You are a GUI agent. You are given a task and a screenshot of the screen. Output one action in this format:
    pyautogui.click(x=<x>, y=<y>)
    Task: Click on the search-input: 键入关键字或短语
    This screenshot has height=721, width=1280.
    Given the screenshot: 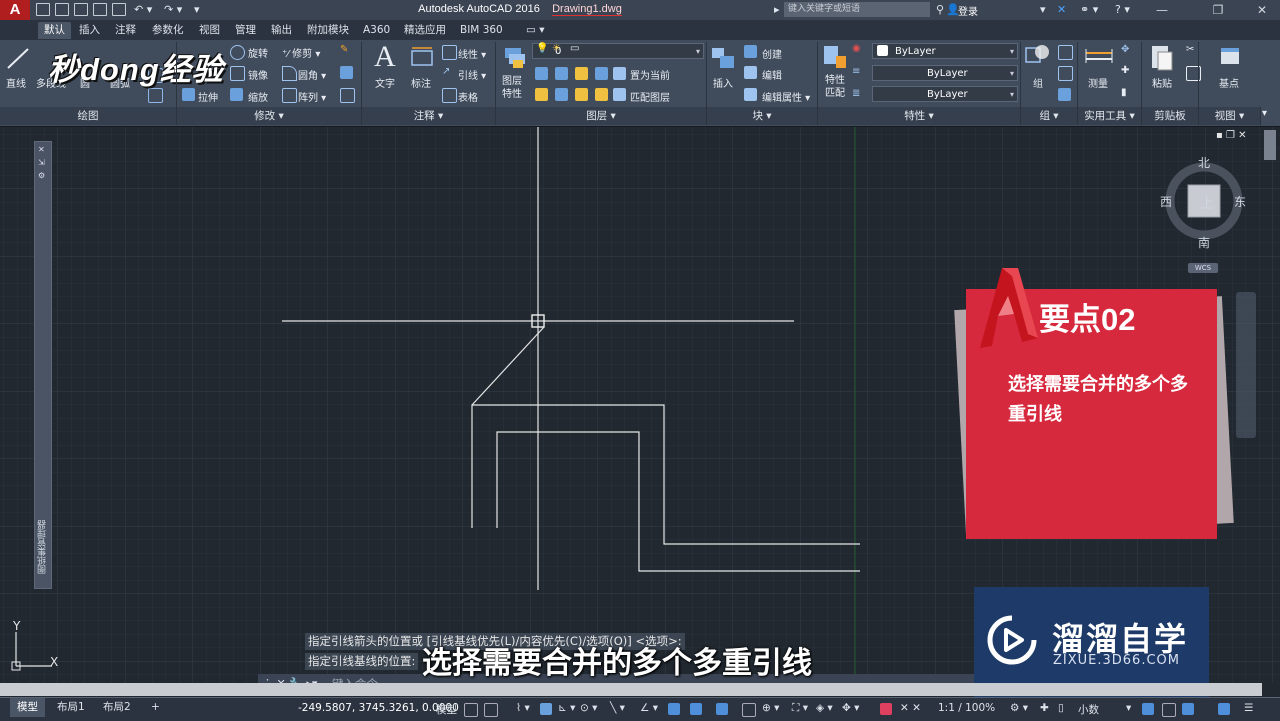 What is the action you would take?
    pyautogui.click(x=857, y=9)
    